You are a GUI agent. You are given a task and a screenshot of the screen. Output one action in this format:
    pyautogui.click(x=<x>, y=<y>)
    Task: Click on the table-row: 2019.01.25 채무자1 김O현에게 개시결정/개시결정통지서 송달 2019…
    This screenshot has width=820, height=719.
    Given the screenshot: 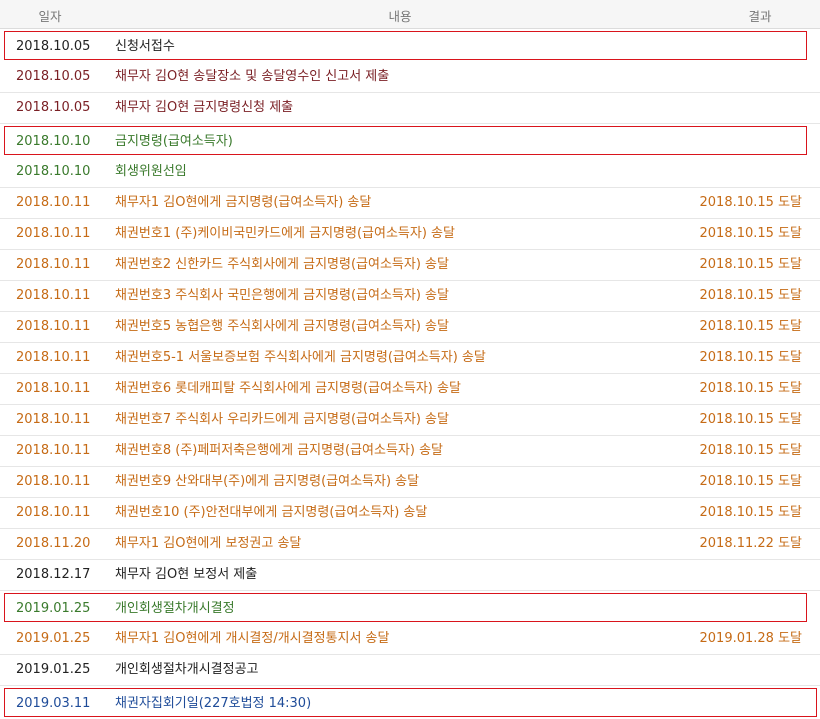 What is the action you would take?
    pyautogui.click(x=410, y=639)
    